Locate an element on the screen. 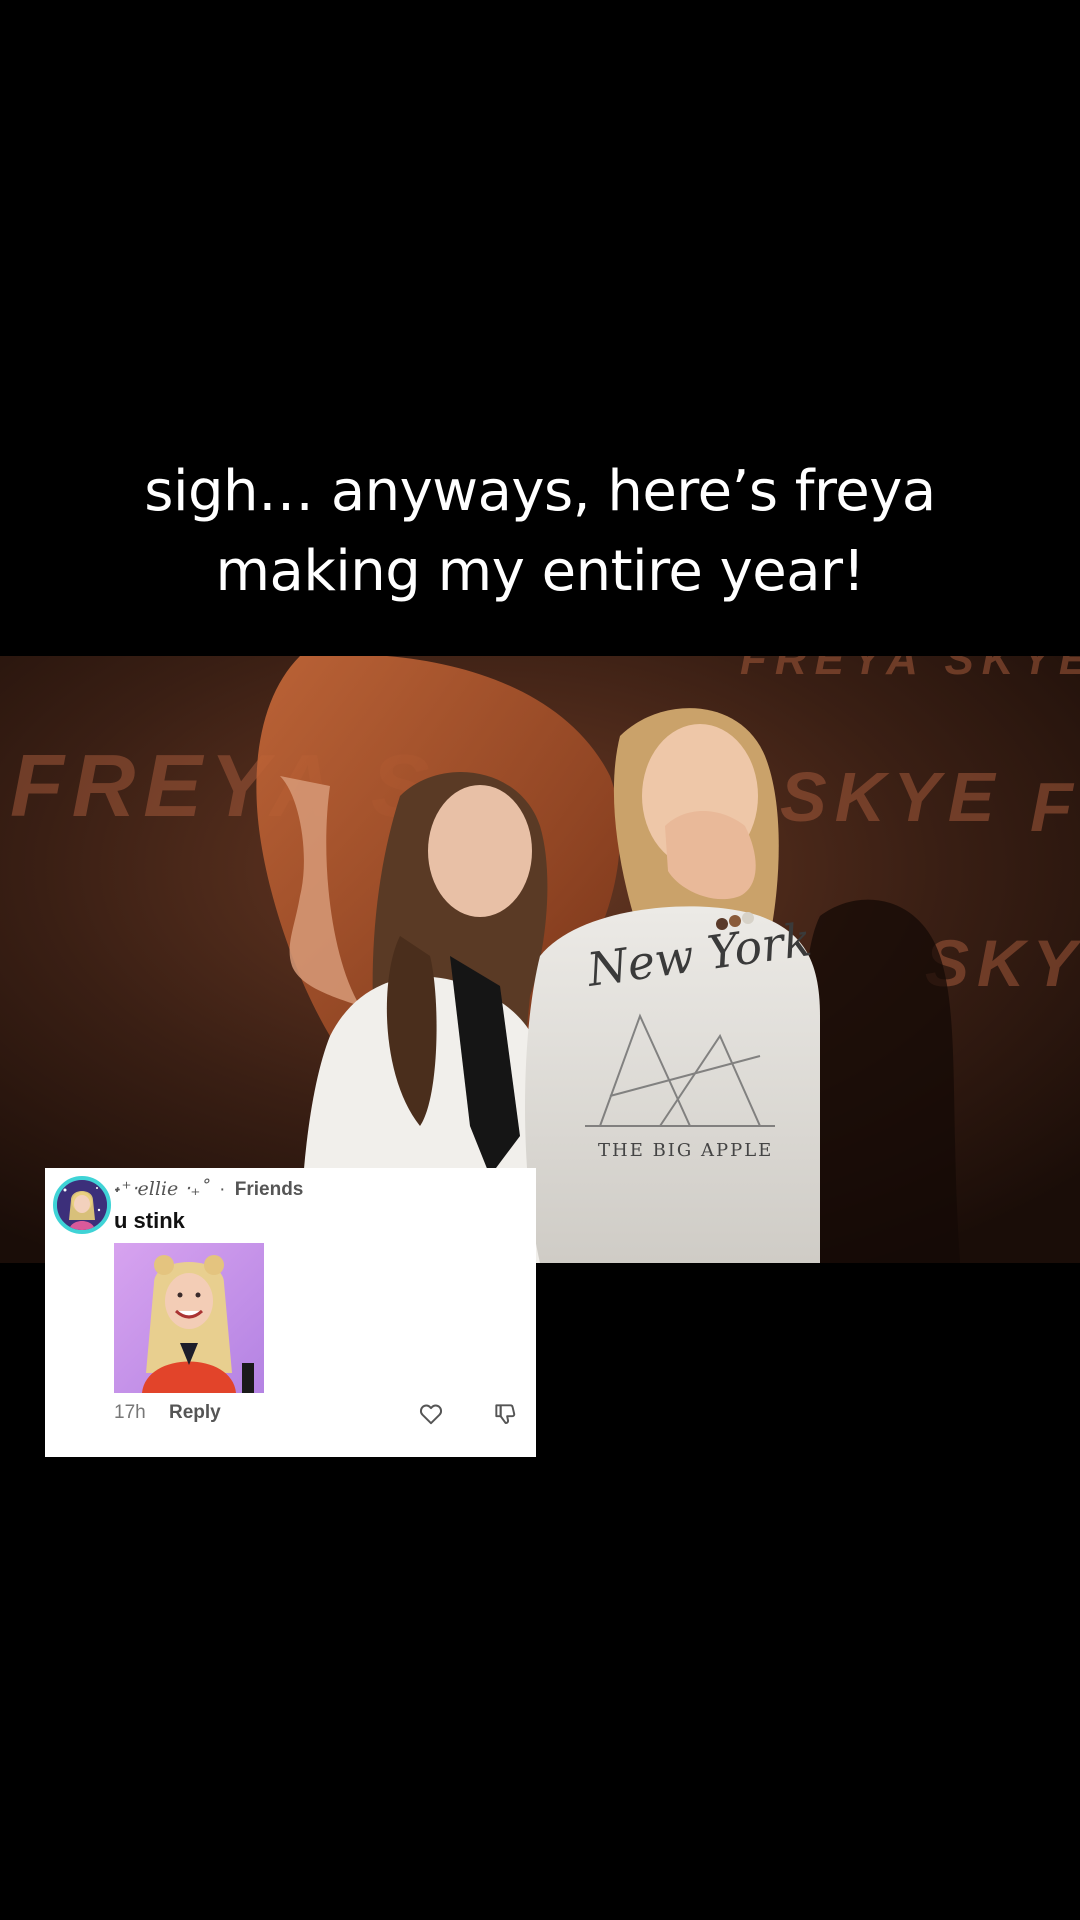  commenter-avatar is located at coordinates (82, 1205).